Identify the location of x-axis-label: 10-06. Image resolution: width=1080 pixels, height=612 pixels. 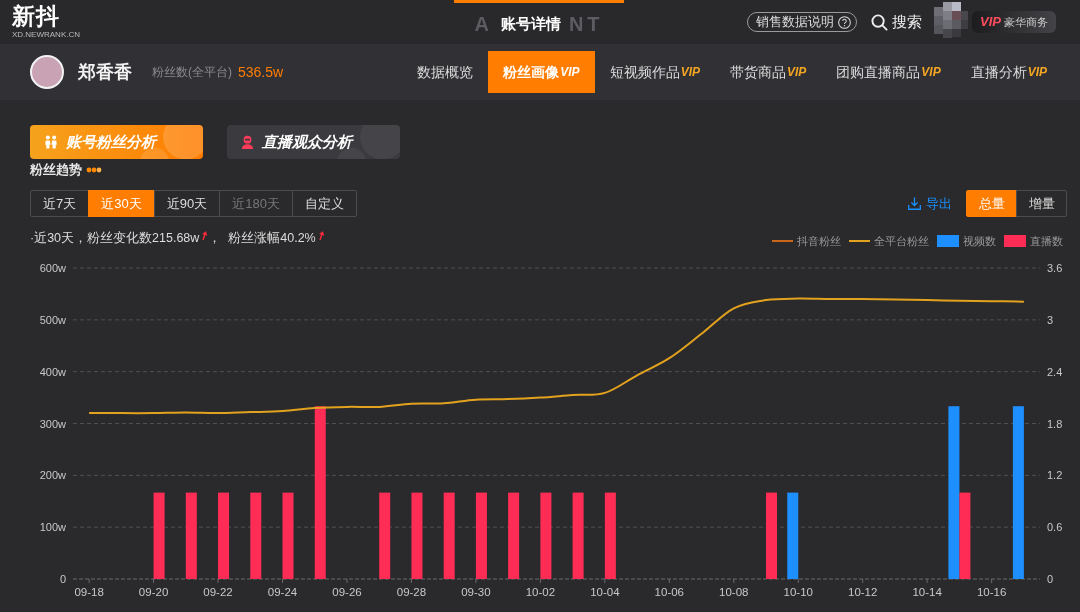
(669, 592).